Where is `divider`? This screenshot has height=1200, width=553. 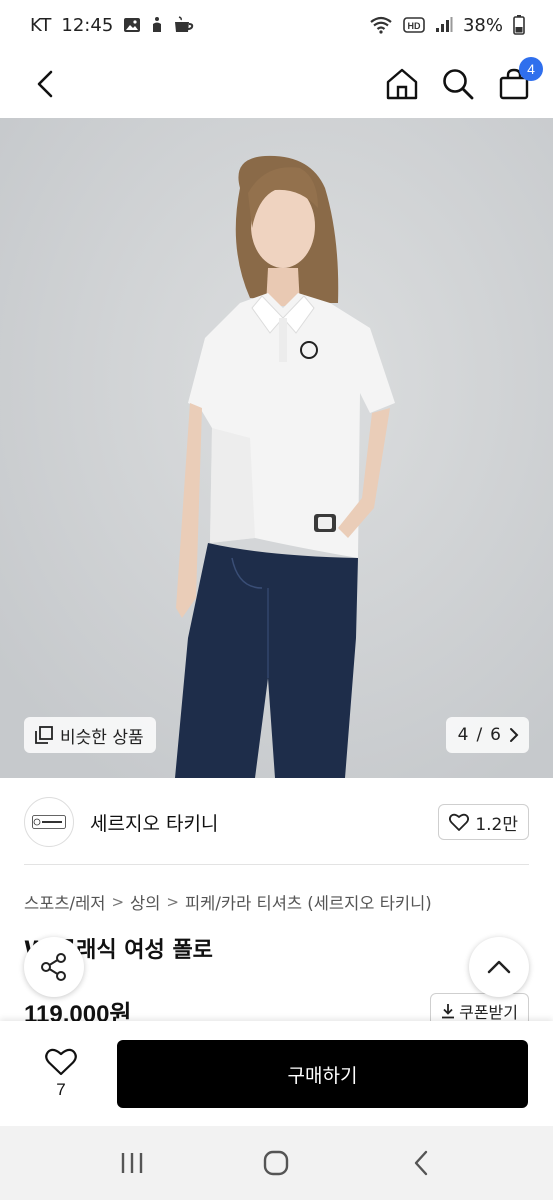 divider is located at coordinates (276, 864).